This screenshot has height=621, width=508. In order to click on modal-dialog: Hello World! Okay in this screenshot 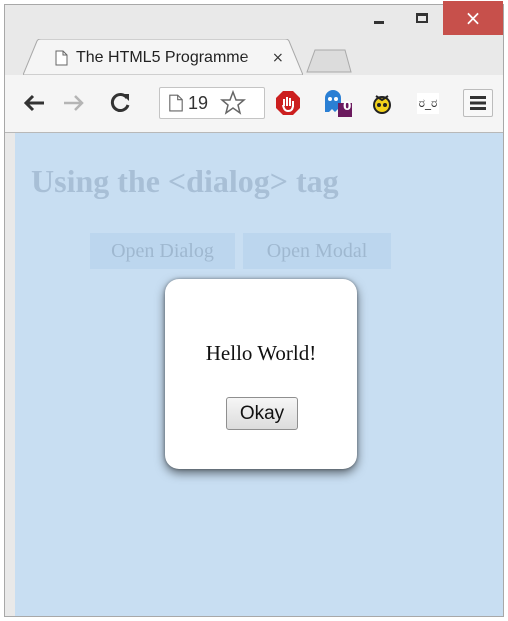, I will do `click(261, 374)`.